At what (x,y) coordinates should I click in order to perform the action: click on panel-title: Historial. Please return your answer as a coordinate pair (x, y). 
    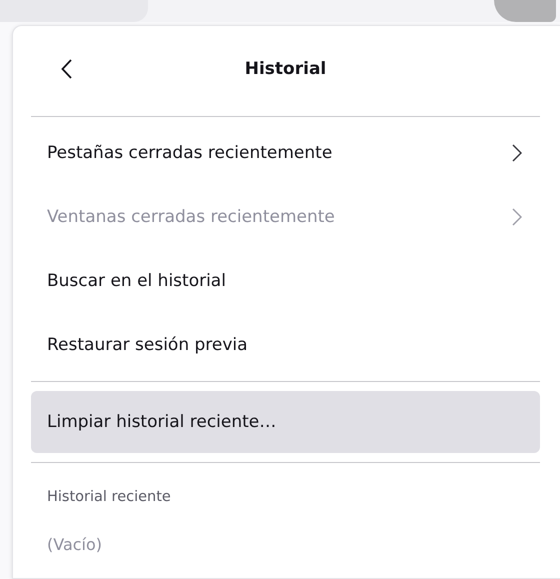
    Looking at the image, I should click on (285, 69).